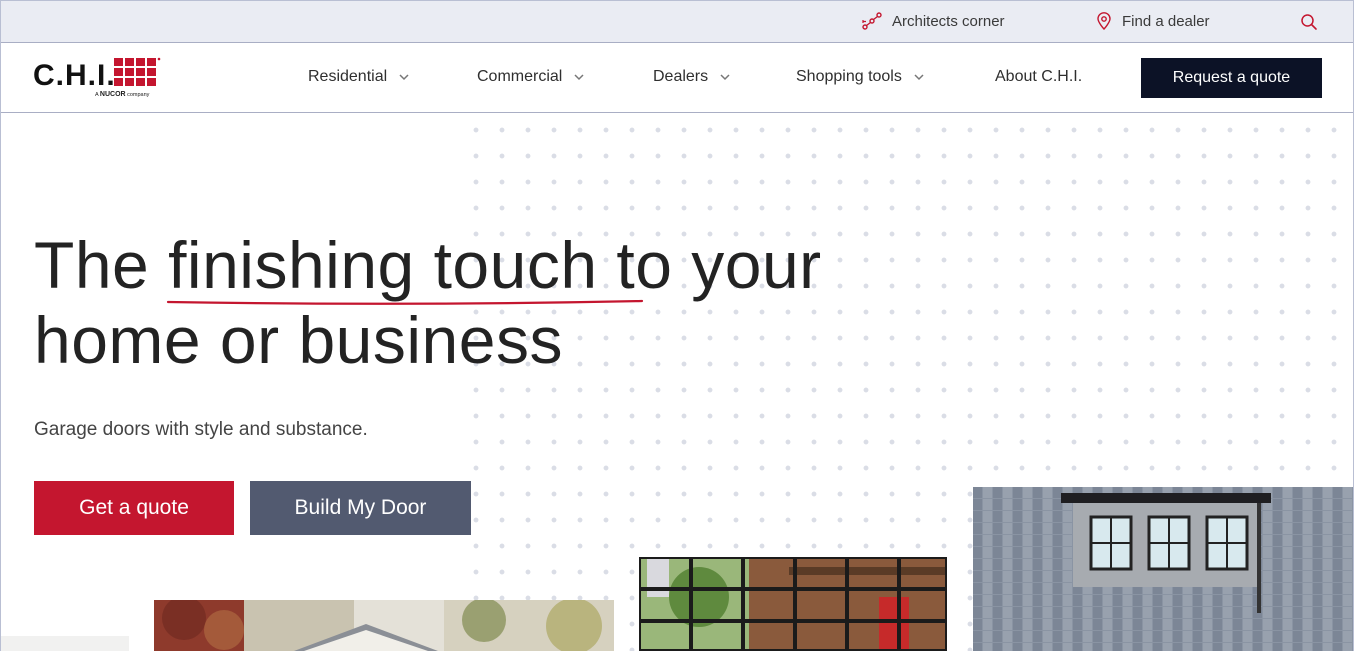 The image size is (1366, 651). I want to click on svg-text: C.H.I., so click(74, 75).